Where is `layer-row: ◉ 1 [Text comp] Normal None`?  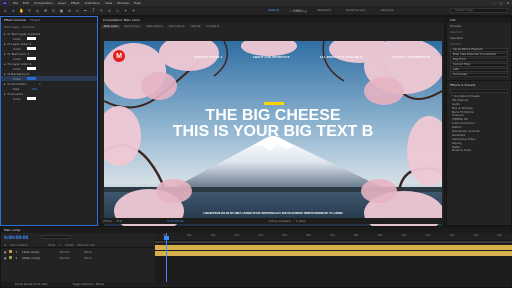
layer-row: ◉ 1 [Text comp] Normal None is located at coordinates (77, 251).